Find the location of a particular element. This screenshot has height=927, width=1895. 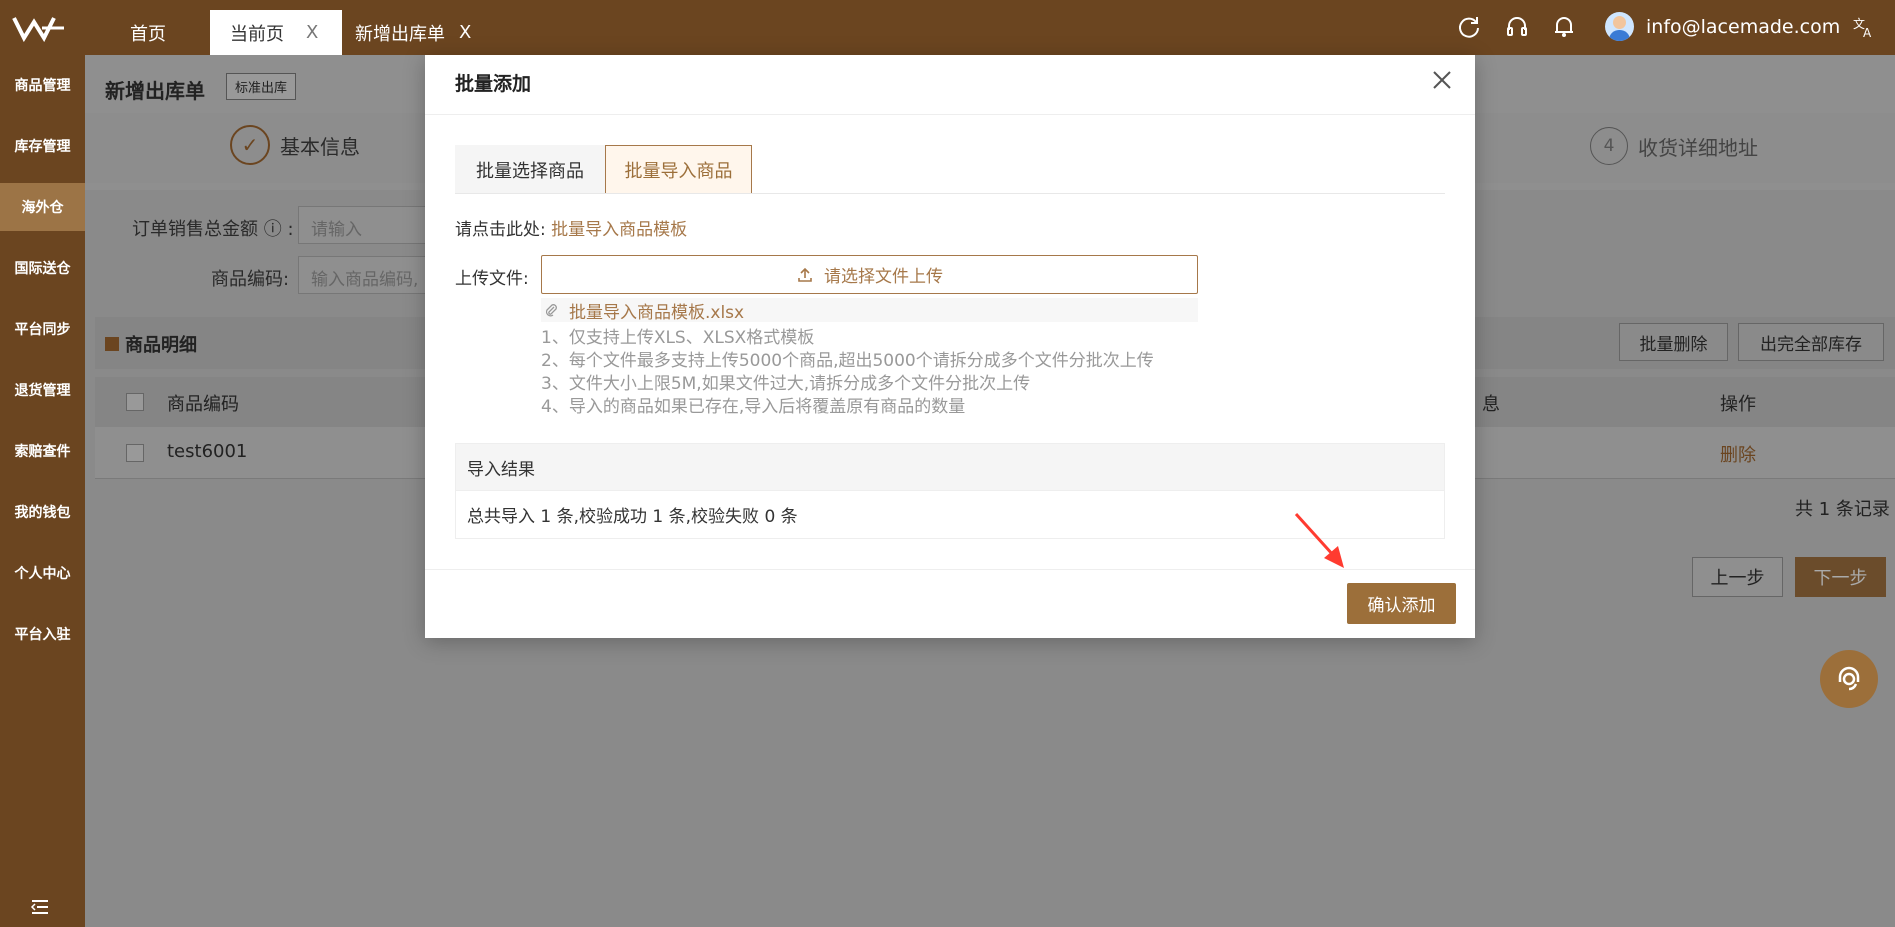

out-all-stock-button: 出完全部库存 is located at coordinates (1811, 342).